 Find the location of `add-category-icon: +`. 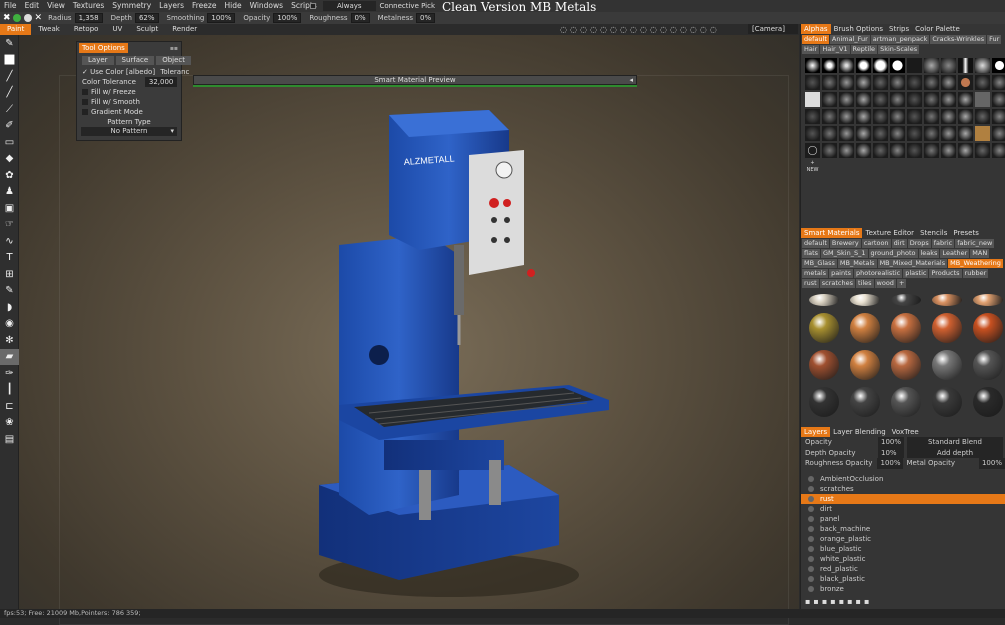

add-category-icon: + is located at coordinates (901, 283).